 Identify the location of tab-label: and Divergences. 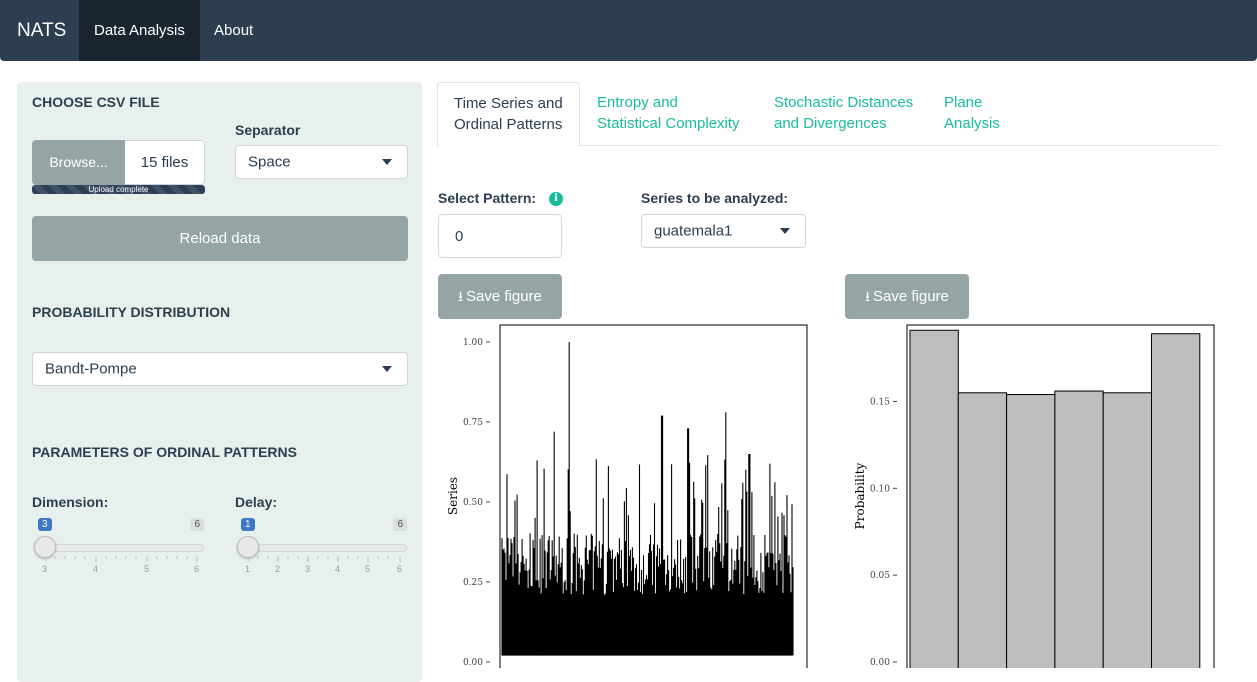
(830, 123).